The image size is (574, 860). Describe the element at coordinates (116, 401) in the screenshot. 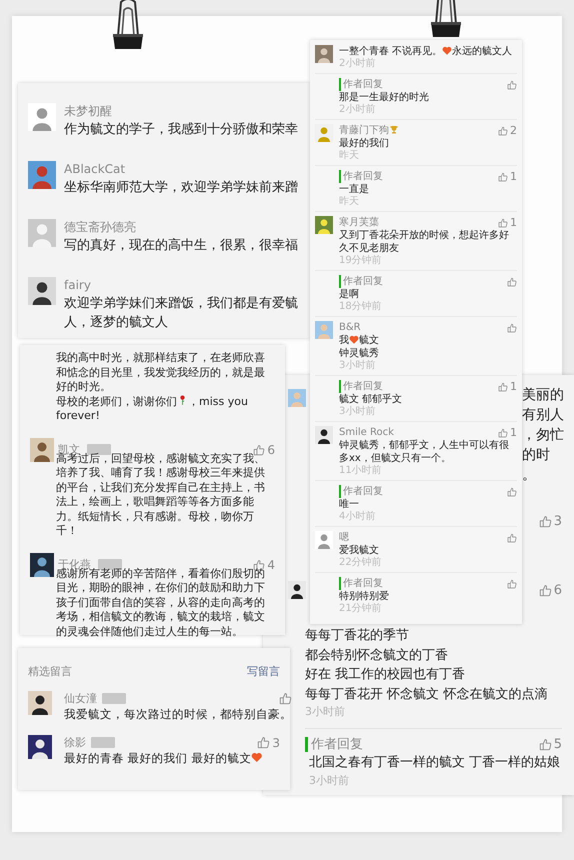

I see `comment-text: 母校的老师们，谢谢你们` at that location.